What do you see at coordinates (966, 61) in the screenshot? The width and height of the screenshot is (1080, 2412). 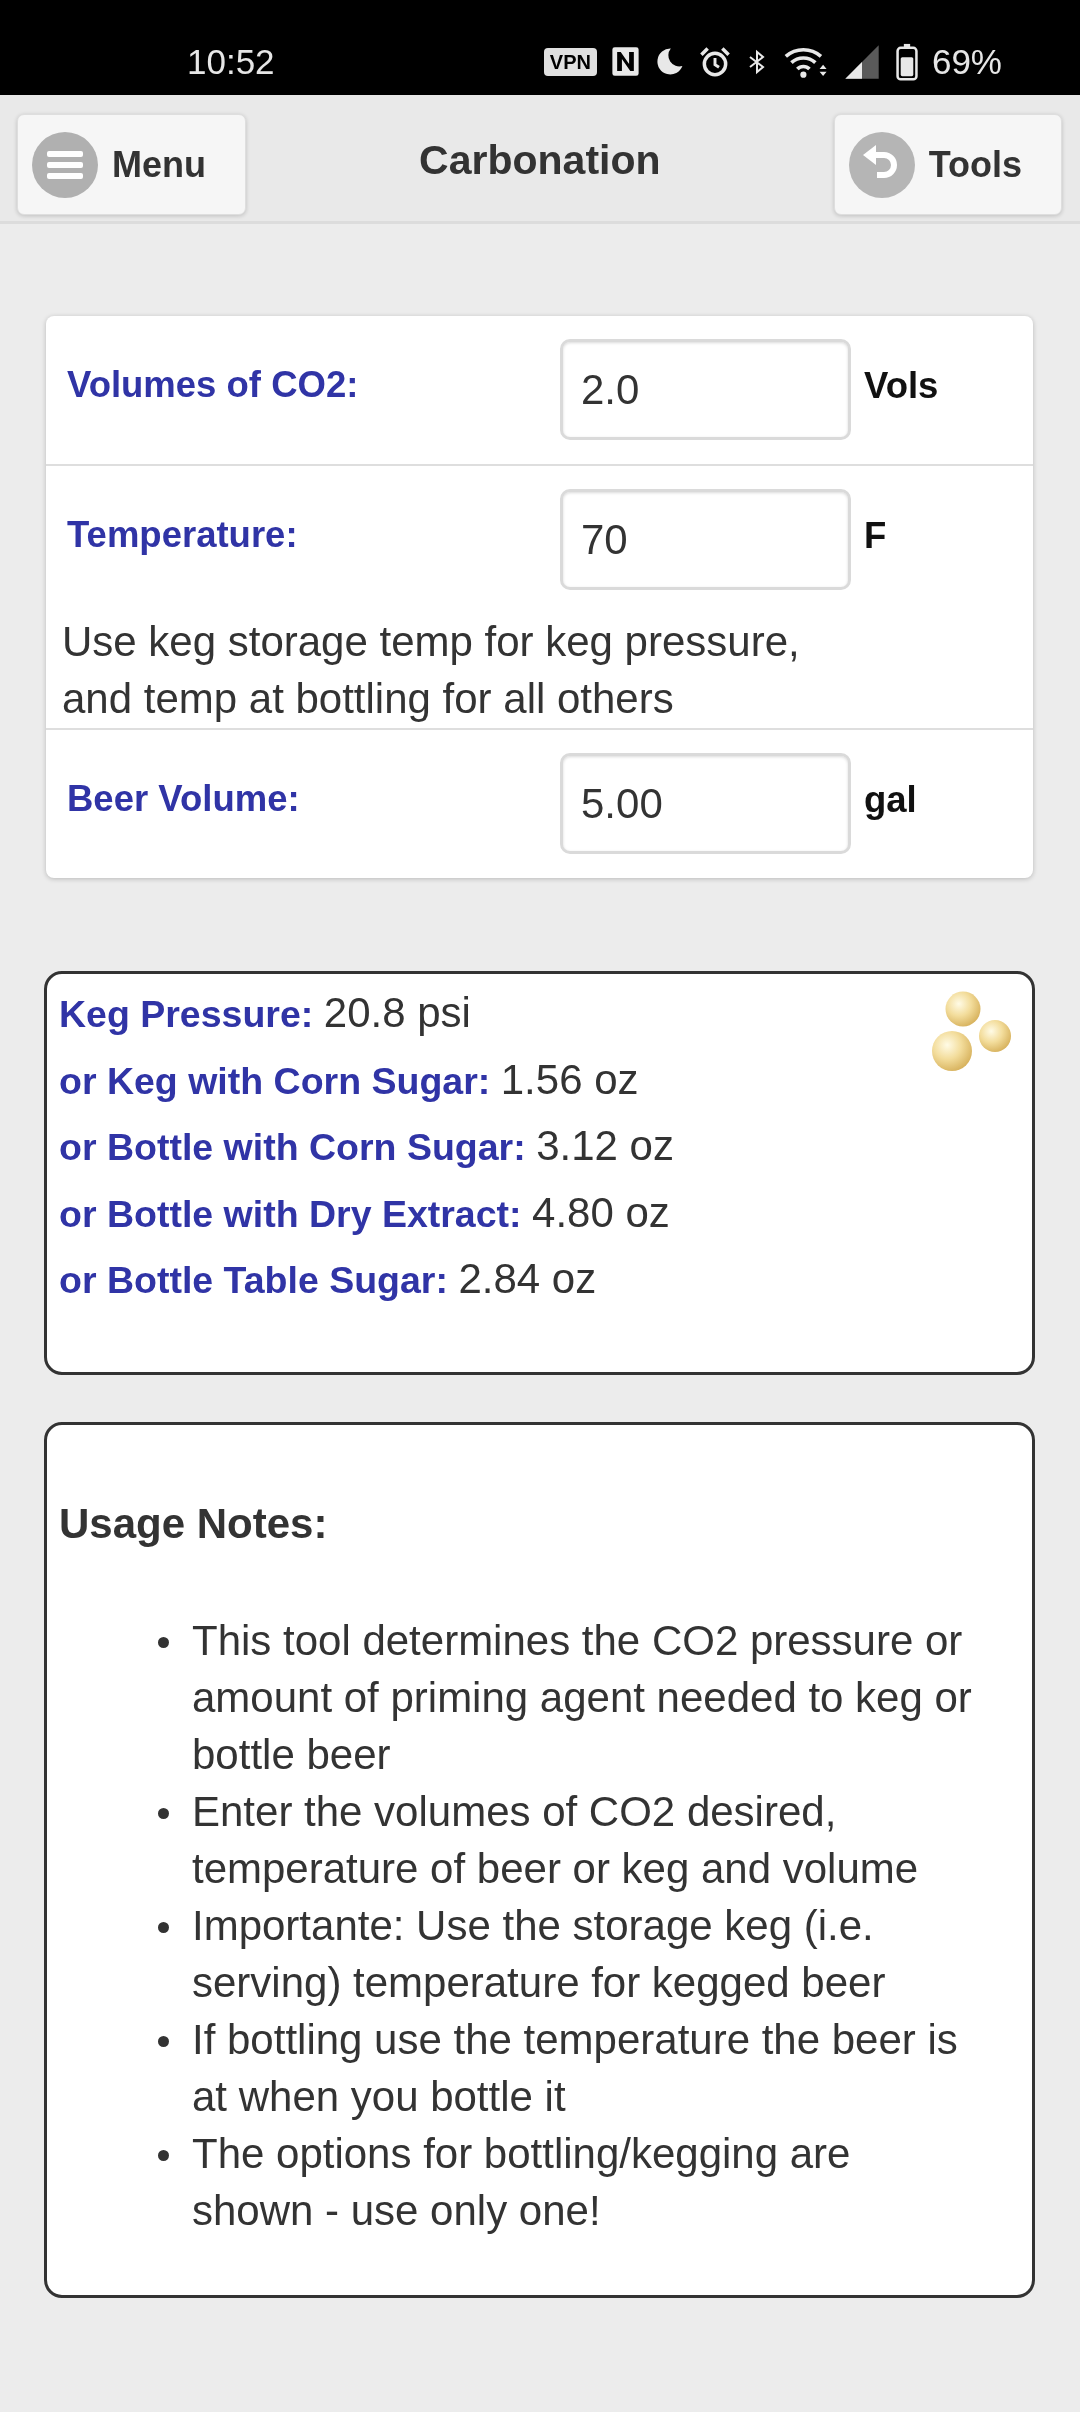 I see `battery-percent: 69%` at bounding box center [966, 61].